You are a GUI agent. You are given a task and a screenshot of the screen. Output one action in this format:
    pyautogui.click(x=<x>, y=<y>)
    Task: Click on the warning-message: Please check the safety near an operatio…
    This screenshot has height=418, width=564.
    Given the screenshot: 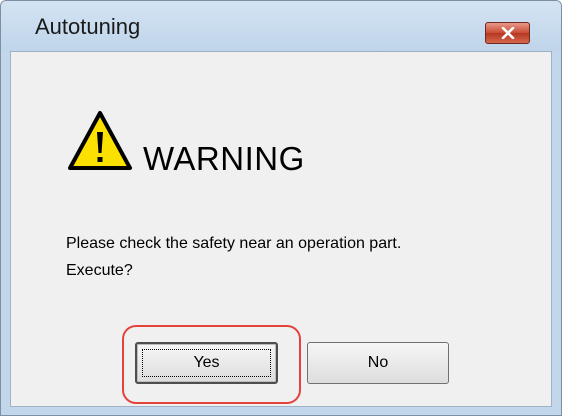 What is the action you would take?
    pyautogui.click(x=233, y=257)
    